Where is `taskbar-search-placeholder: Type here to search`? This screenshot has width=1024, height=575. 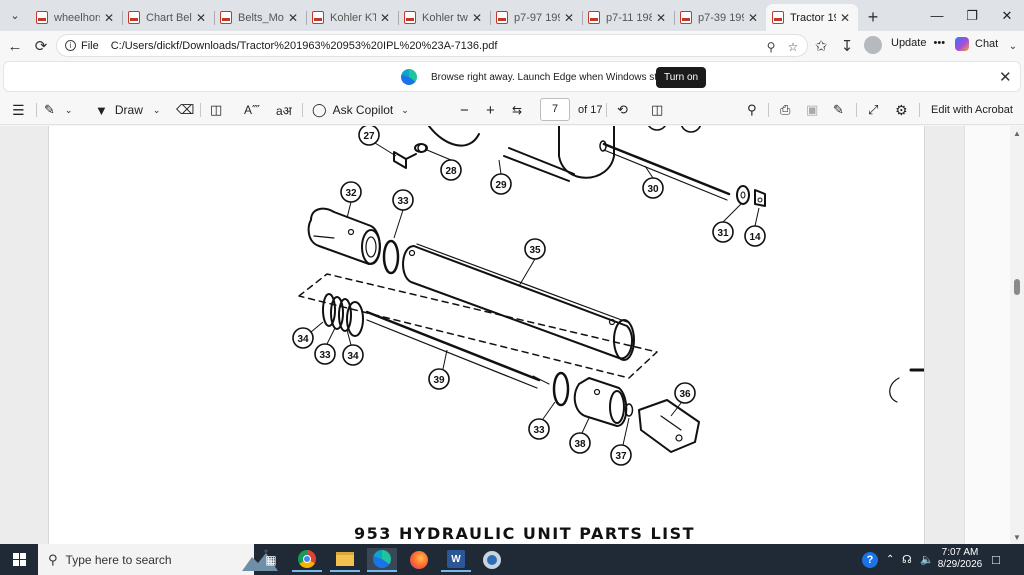
taskbar-search-placeholder: Type here to search is located at coordinates (118, 559).